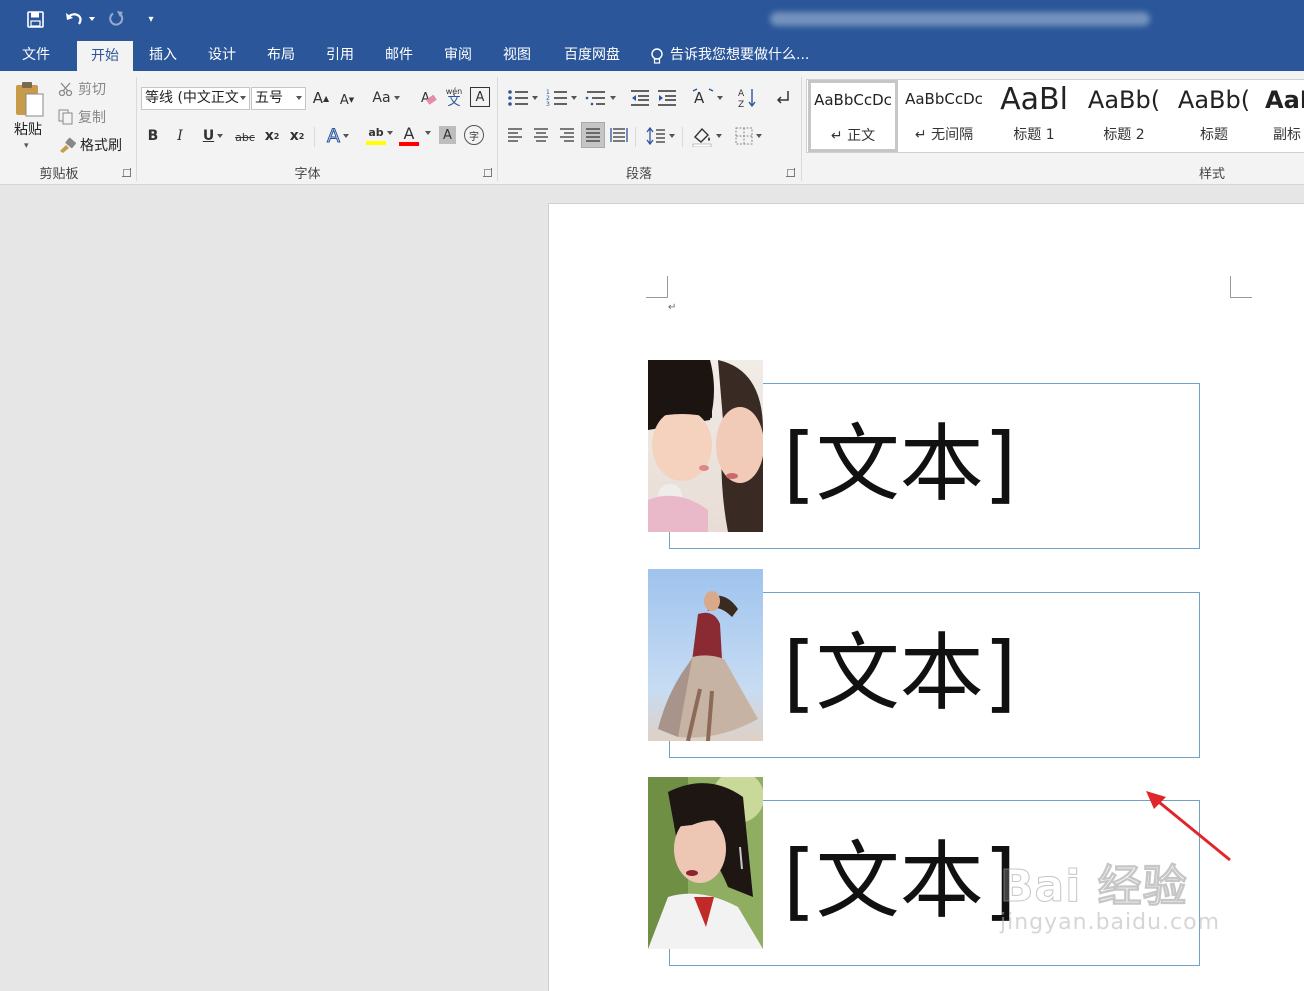 The image size is (1304, 991). What do you see at coordinates (707, 98) in the screenshot?
I see `chinese-layout-icon: A` at bounding box center [707, 98].